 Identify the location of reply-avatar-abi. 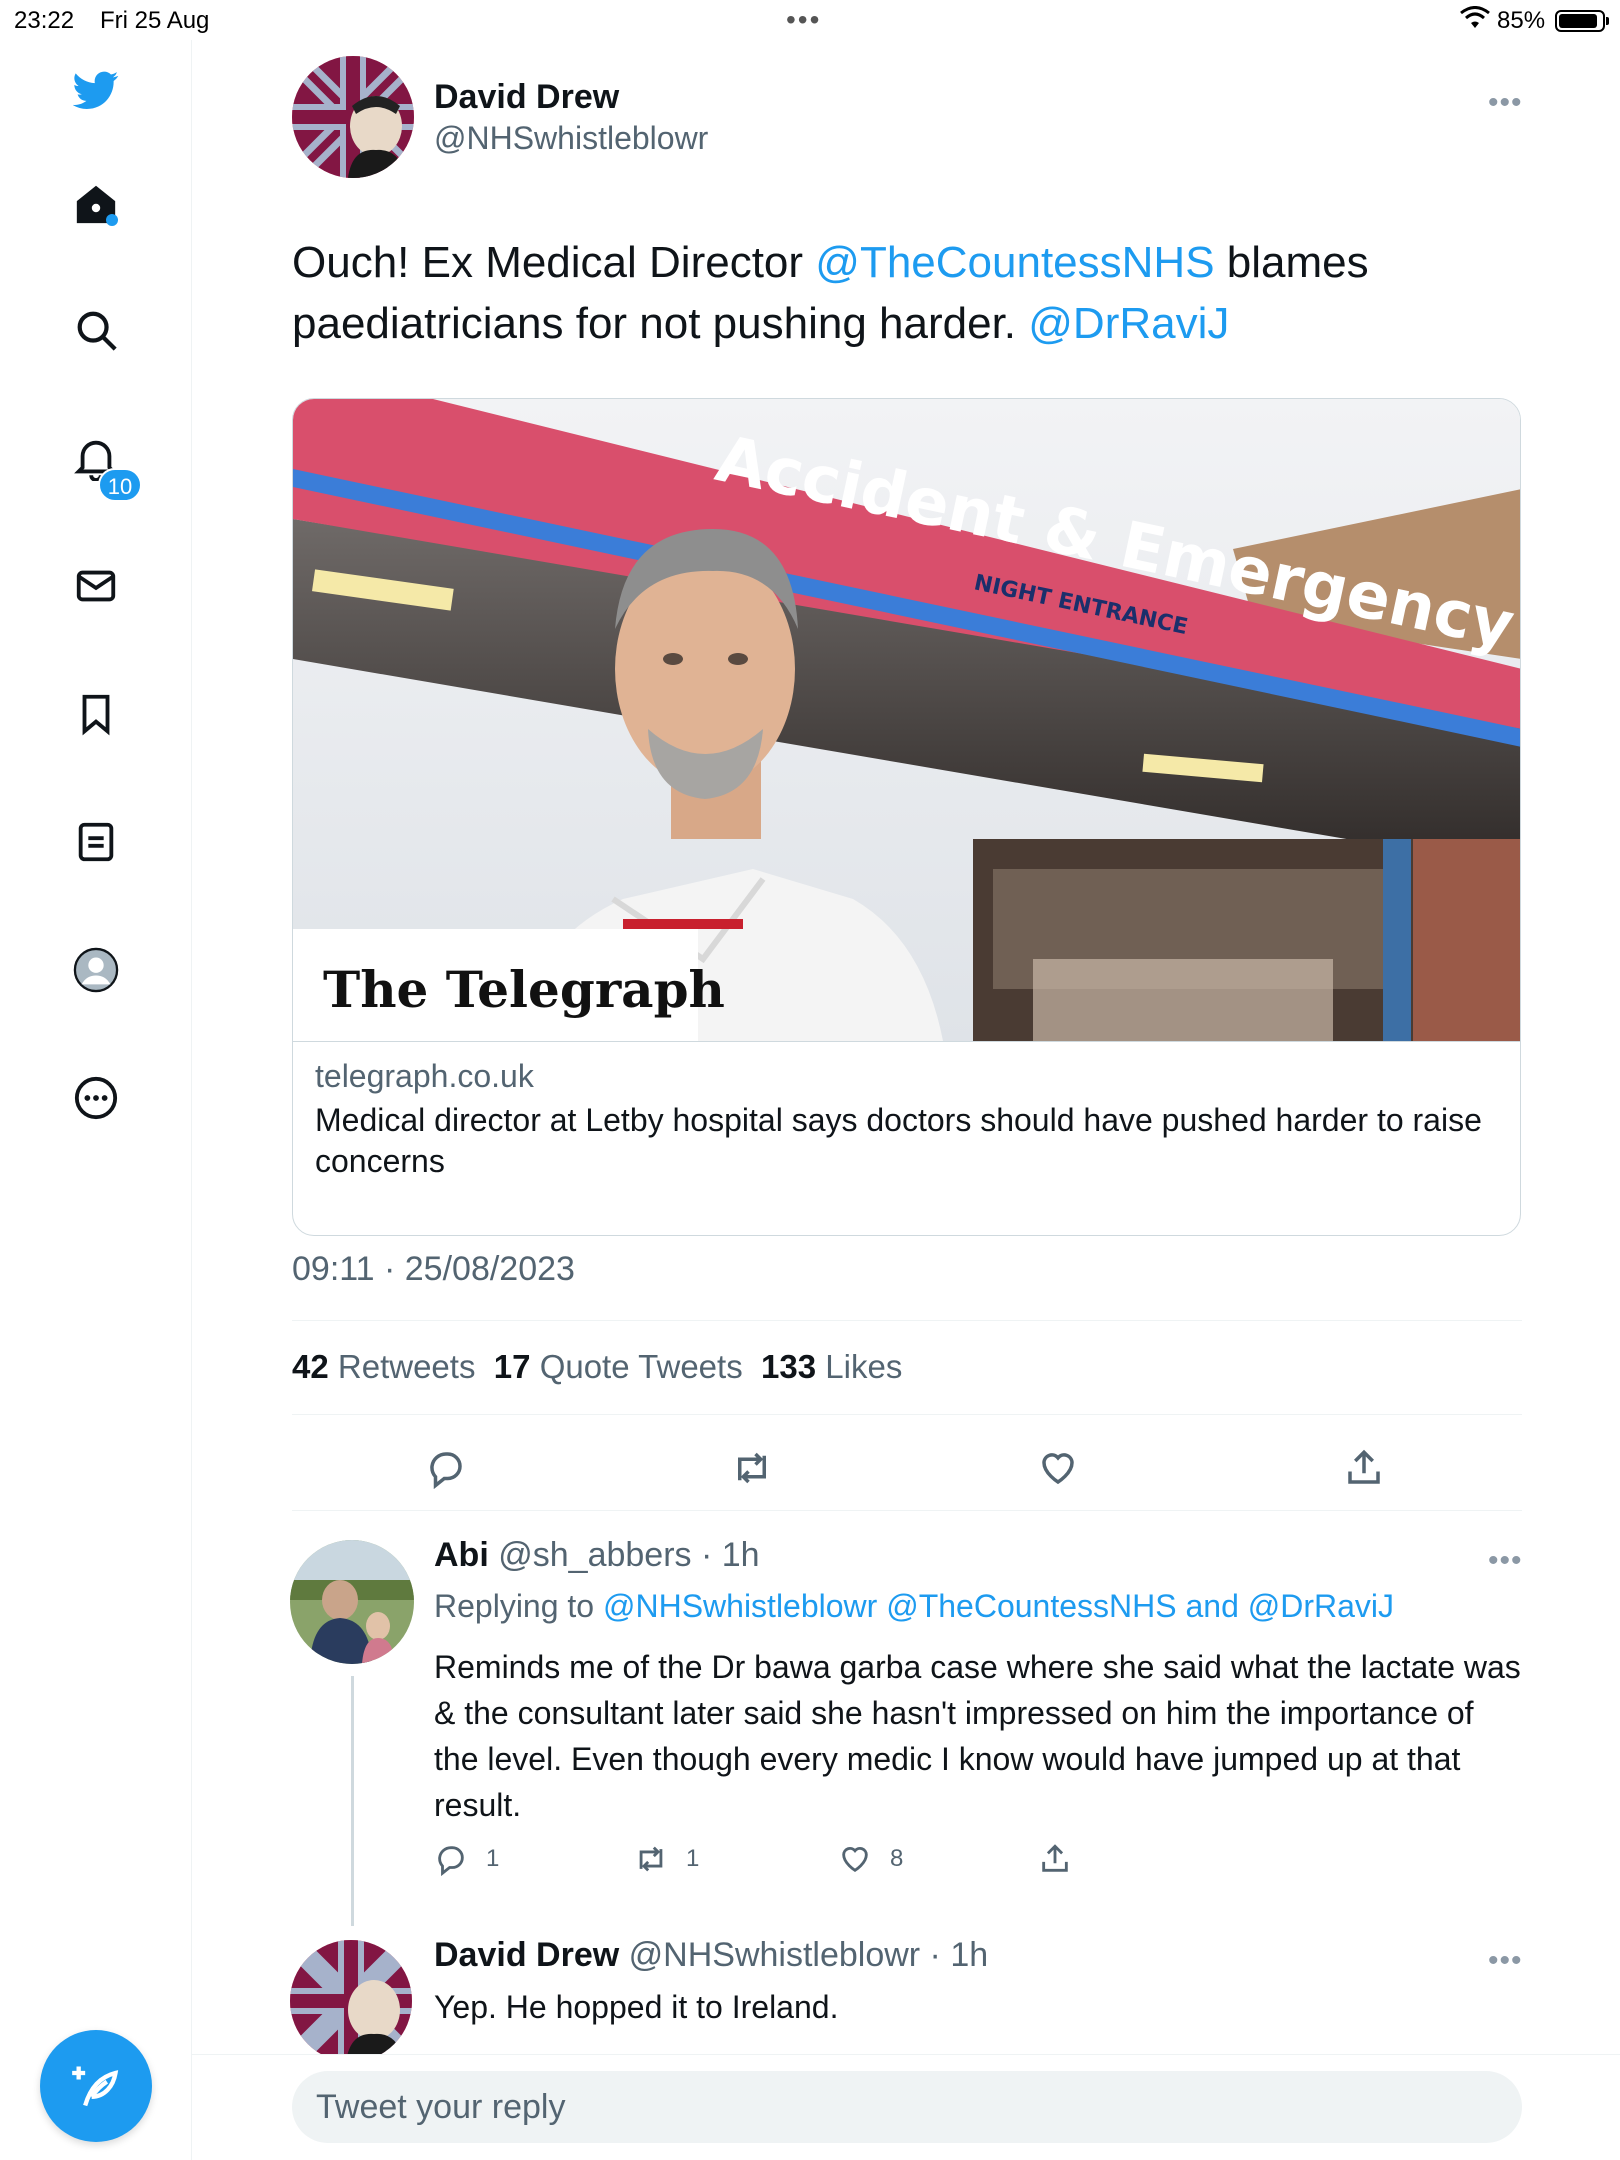
(352, 1602).